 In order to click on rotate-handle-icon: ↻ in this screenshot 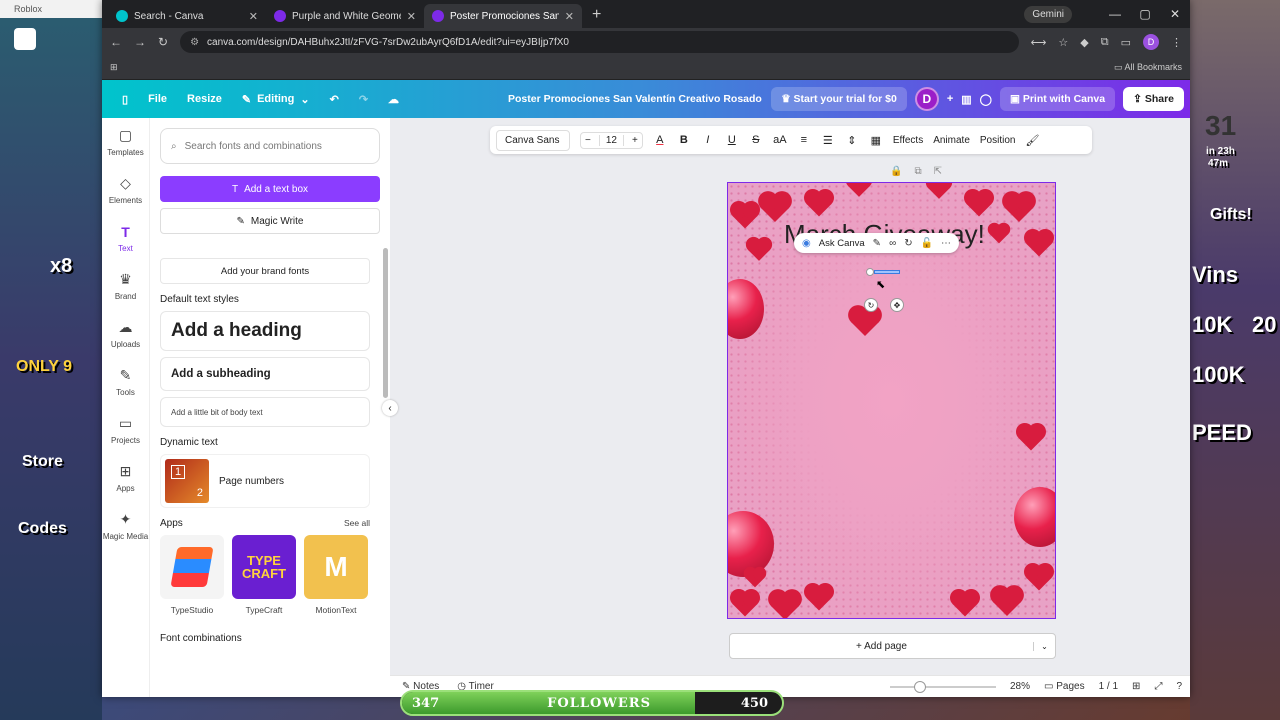, I will do `click(871, 305)`.